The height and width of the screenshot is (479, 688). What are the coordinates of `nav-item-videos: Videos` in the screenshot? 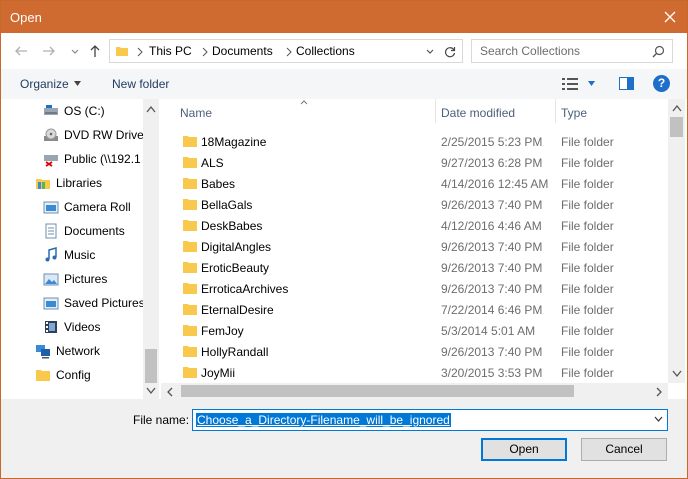 It's located at (71, 327).